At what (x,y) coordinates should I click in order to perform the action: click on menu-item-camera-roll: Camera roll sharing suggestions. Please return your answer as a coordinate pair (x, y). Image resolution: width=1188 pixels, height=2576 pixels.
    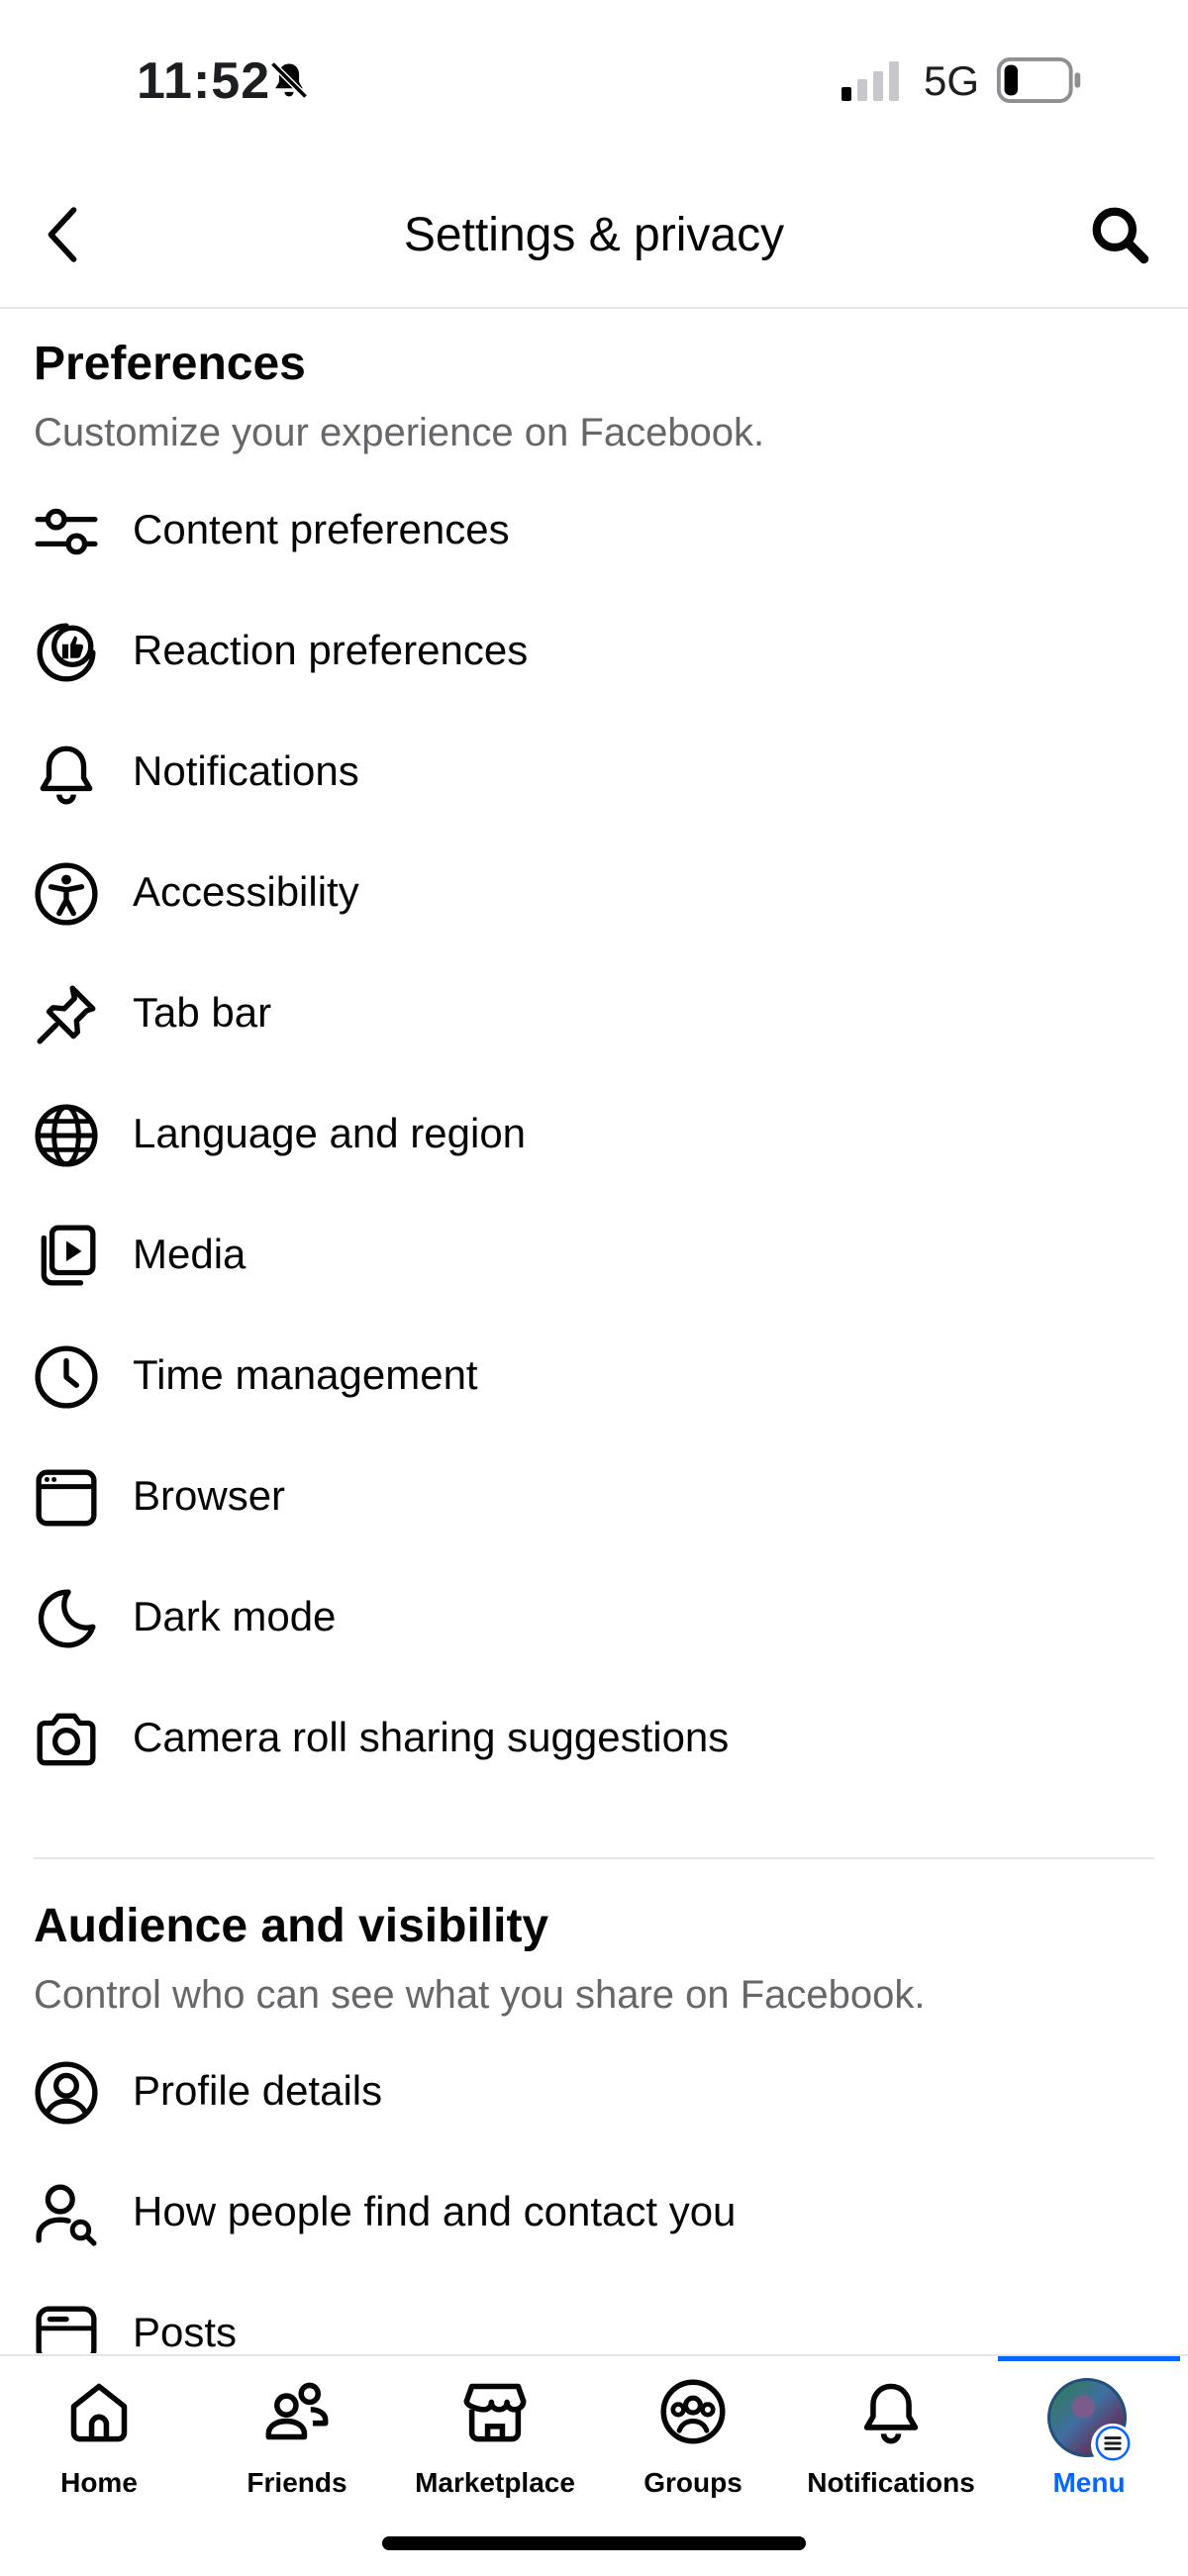
    Looking at the image, I should click on (594, 1737).